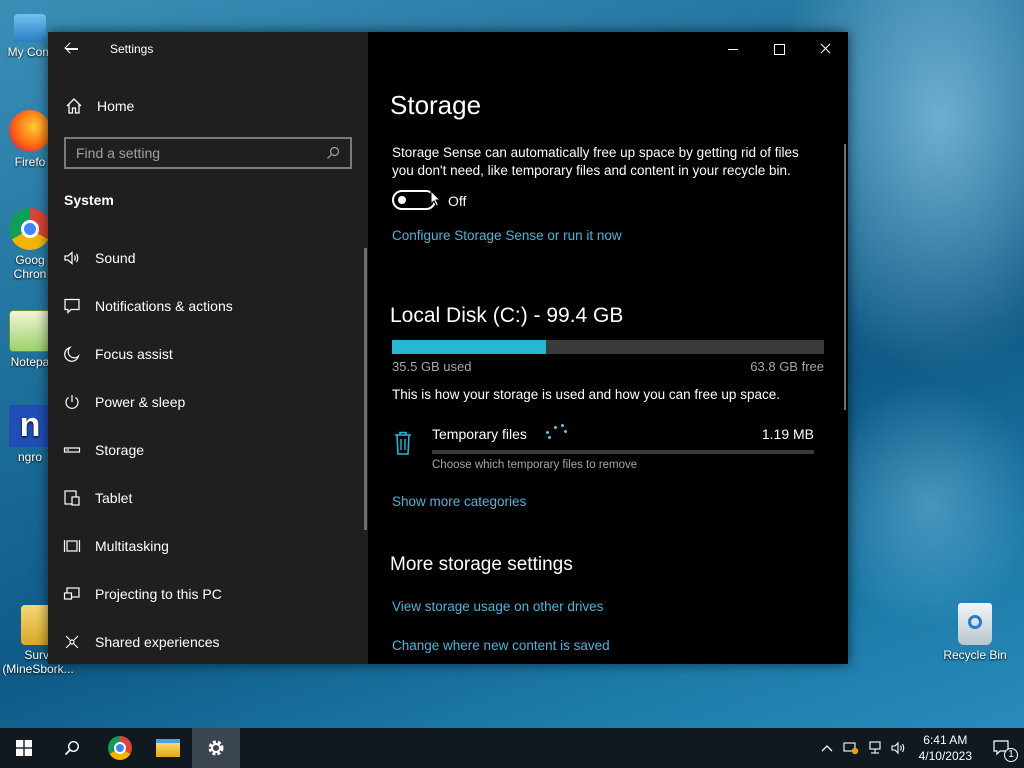 The height and width of the screenshot is (768, 1024). Describe the element at coordinates (89, 200) in the screenshot. I see `section-heading: System` at that location.